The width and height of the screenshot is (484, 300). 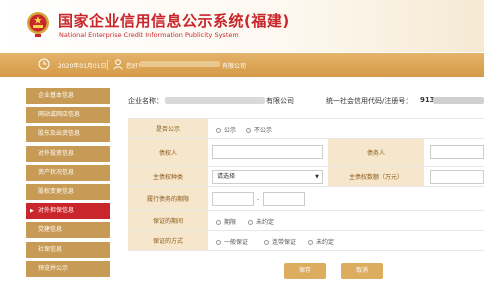 What do you see at coordinates (280, 241) in the screenshot?
I see `radio-method-joint: 连带保证` at bounding box center [280, 241].